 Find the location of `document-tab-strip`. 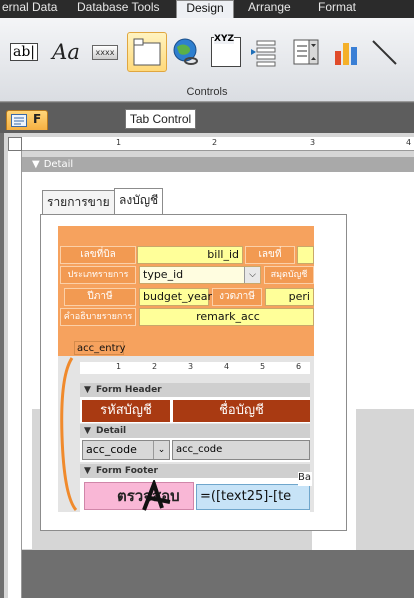

document-tab-strip is located at coordinates (207, 118).